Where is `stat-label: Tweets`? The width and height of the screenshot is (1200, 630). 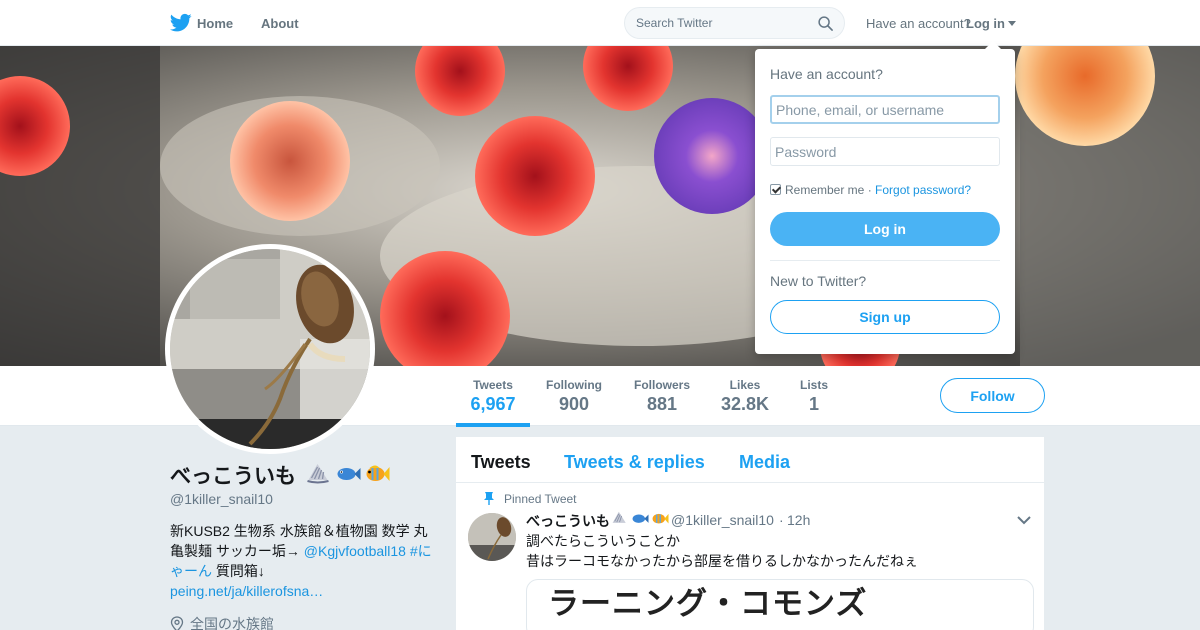 stat-label: Tweets is located at coordinates (493, 385).